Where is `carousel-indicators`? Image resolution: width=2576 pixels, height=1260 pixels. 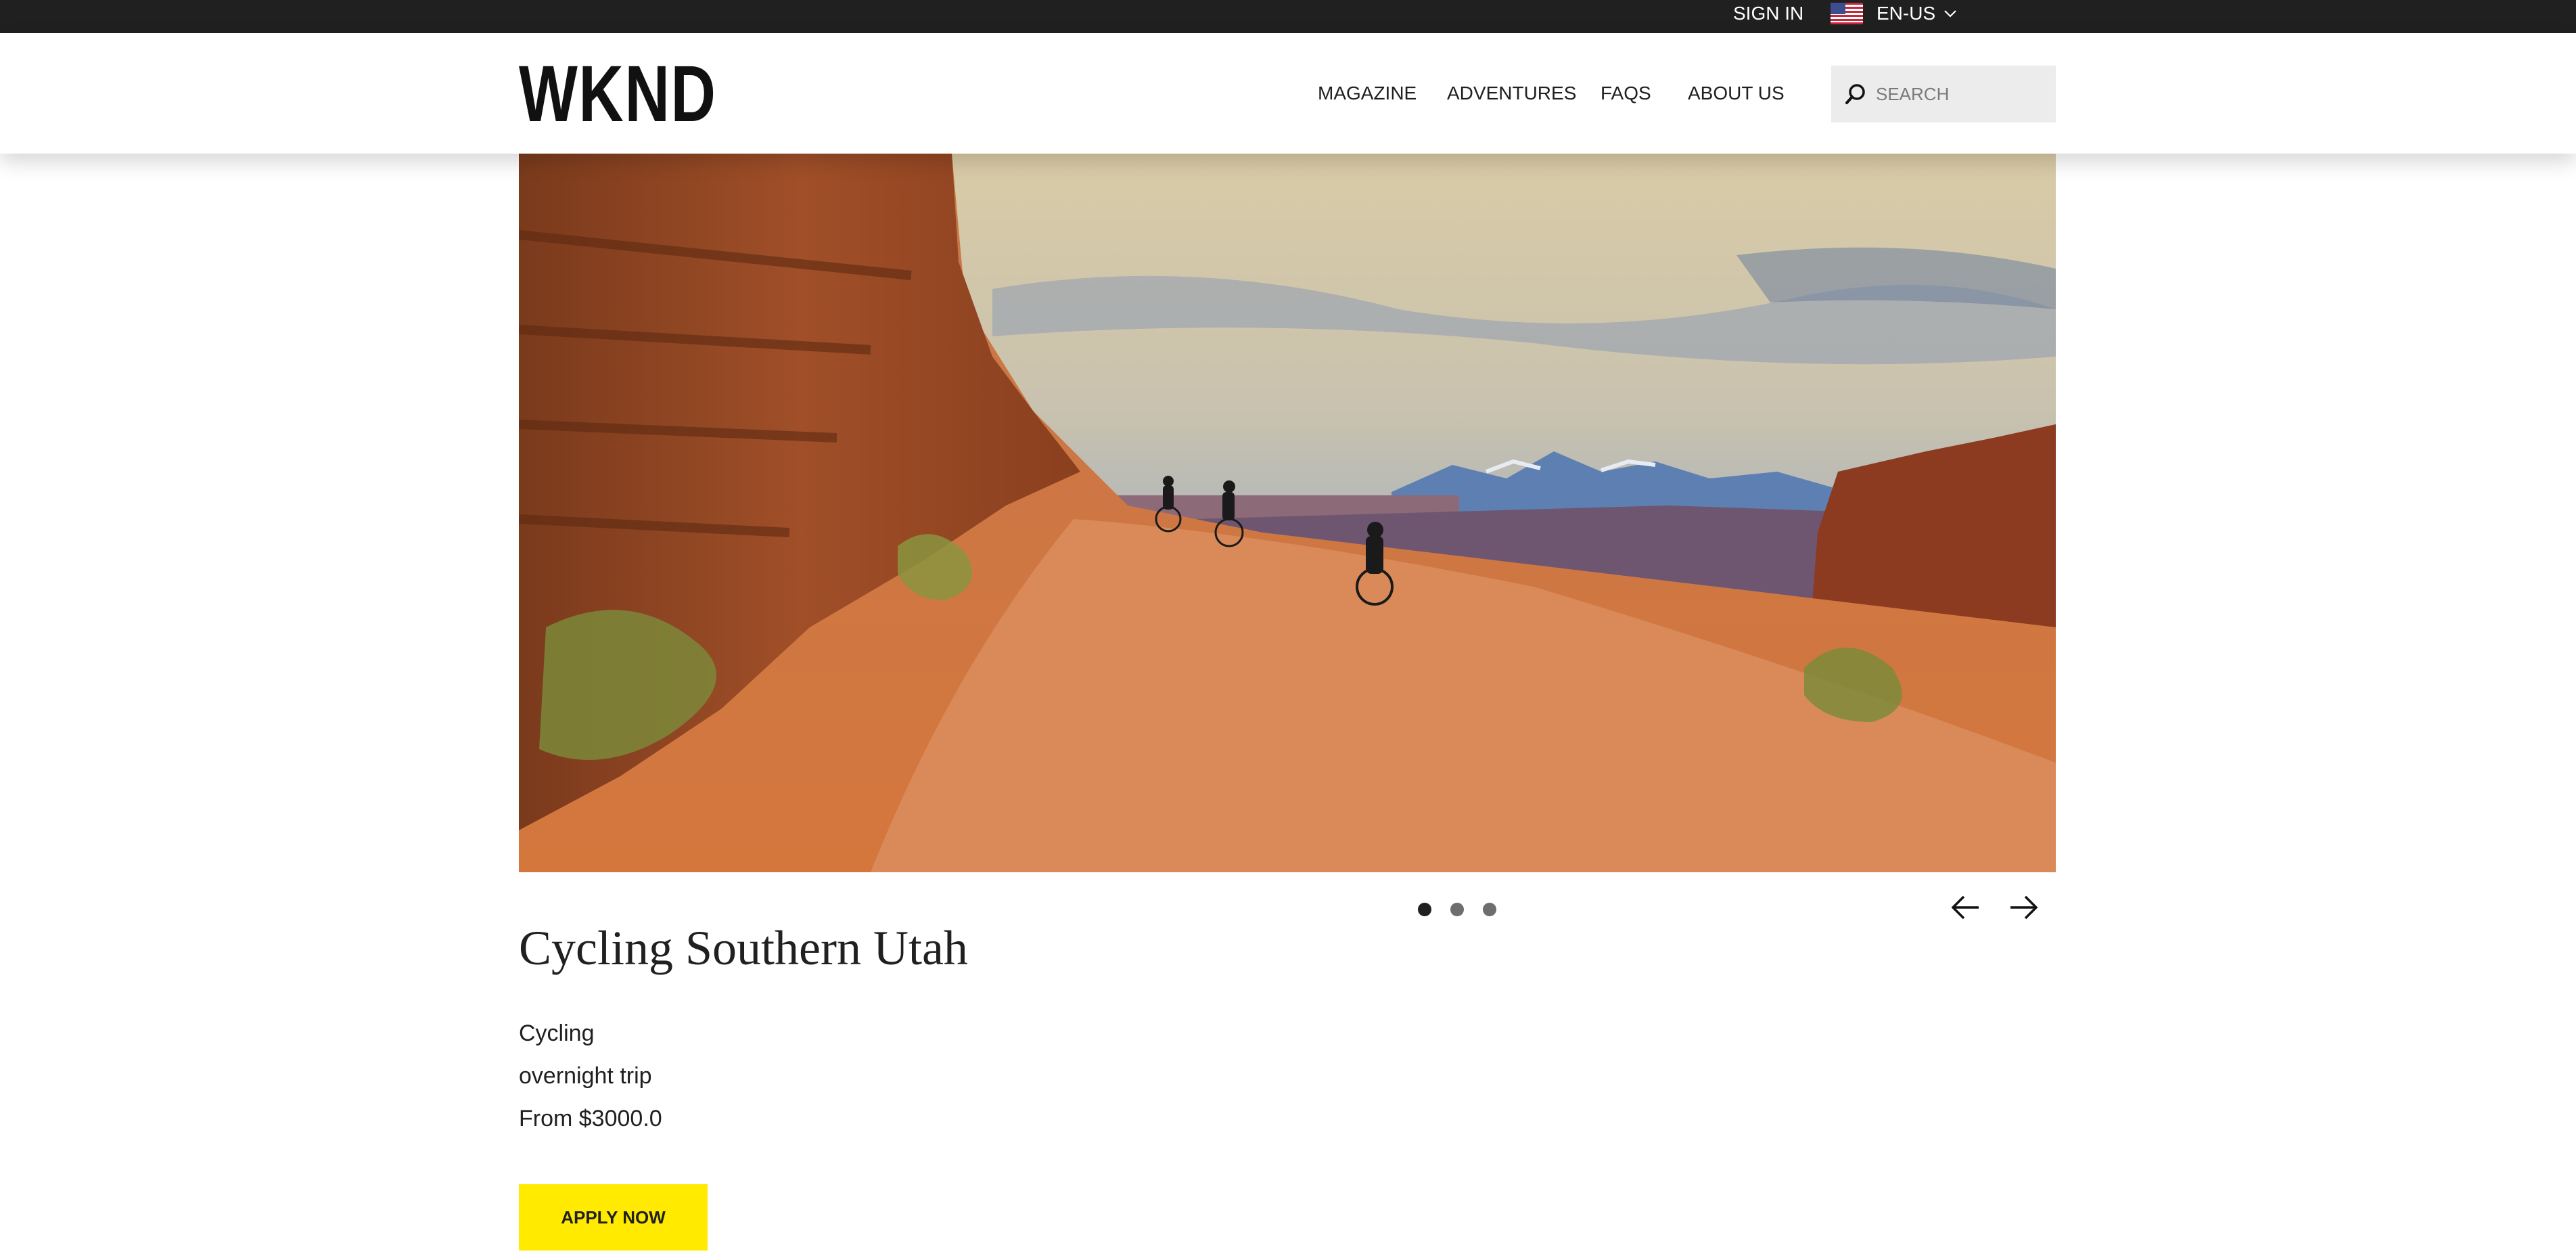 carousel-indicators is located at coordinates (1457, 909).